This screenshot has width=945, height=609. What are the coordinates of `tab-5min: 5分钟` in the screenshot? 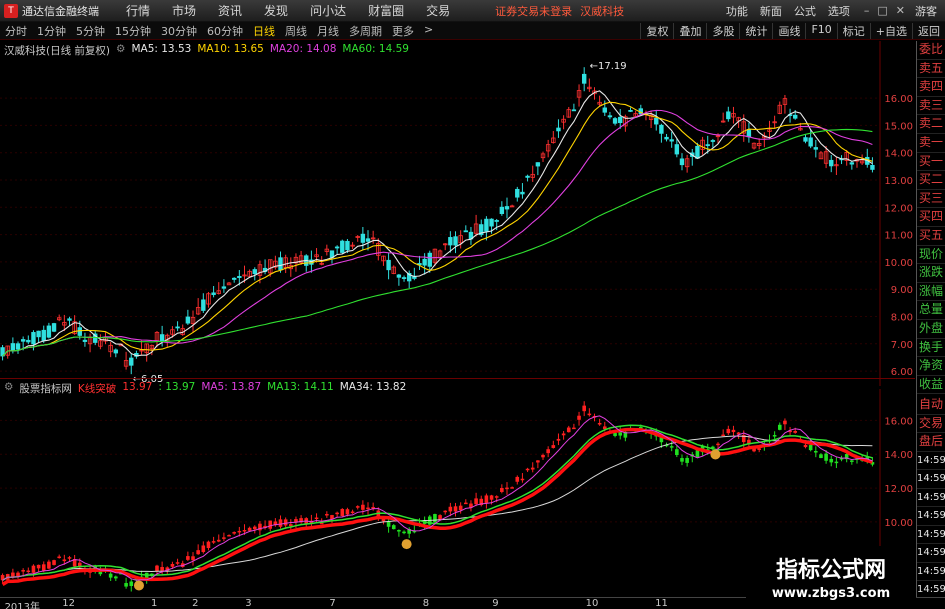 It's located at (90, 31).